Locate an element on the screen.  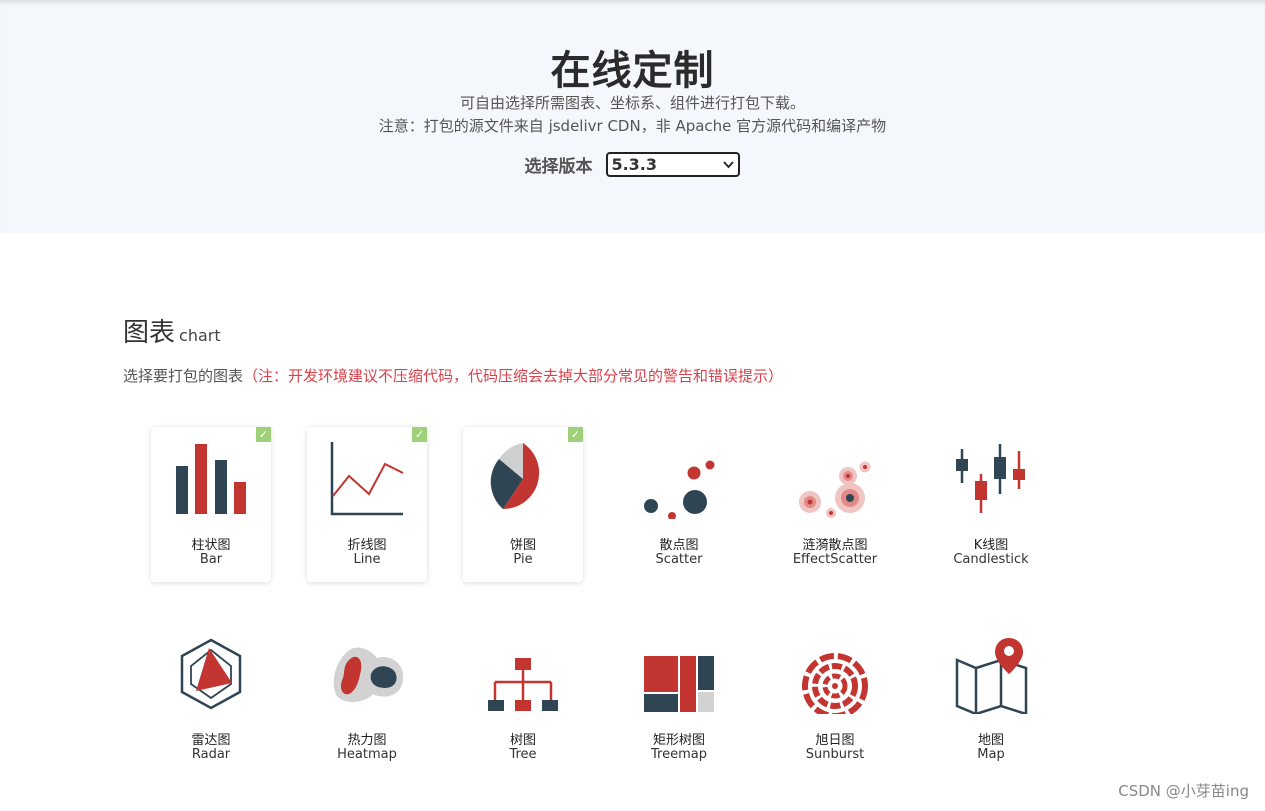
chart-name-zh: 矩形树图 is located at coordinates (678, 740).